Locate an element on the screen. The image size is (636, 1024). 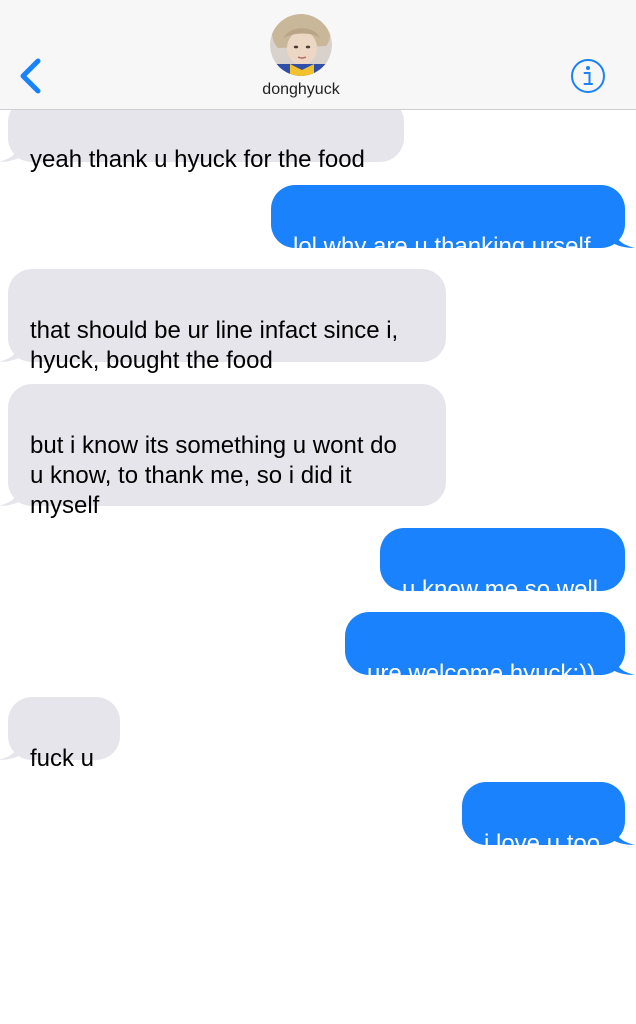
message-bubble-sent: u know me so well is located at coordinates (502, 565).